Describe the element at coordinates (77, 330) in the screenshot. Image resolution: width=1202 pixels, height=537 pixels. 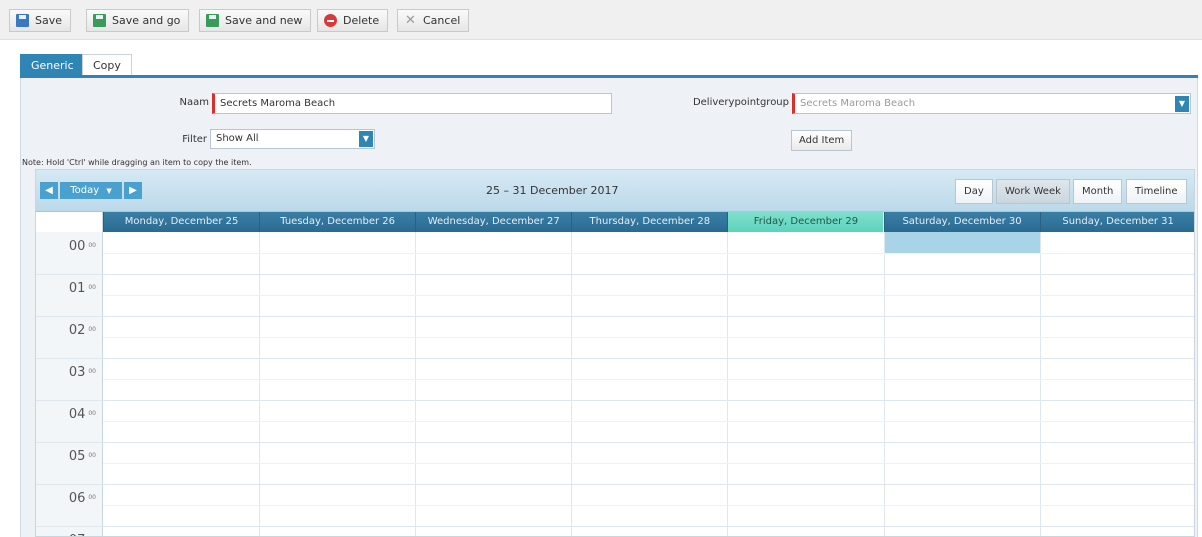
I see `hour-value: 02` at that location.